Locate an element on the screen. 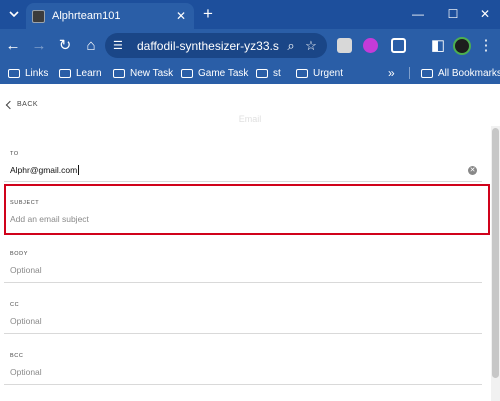  bookmark-label: Game Task is located at coordinates (223, 73).